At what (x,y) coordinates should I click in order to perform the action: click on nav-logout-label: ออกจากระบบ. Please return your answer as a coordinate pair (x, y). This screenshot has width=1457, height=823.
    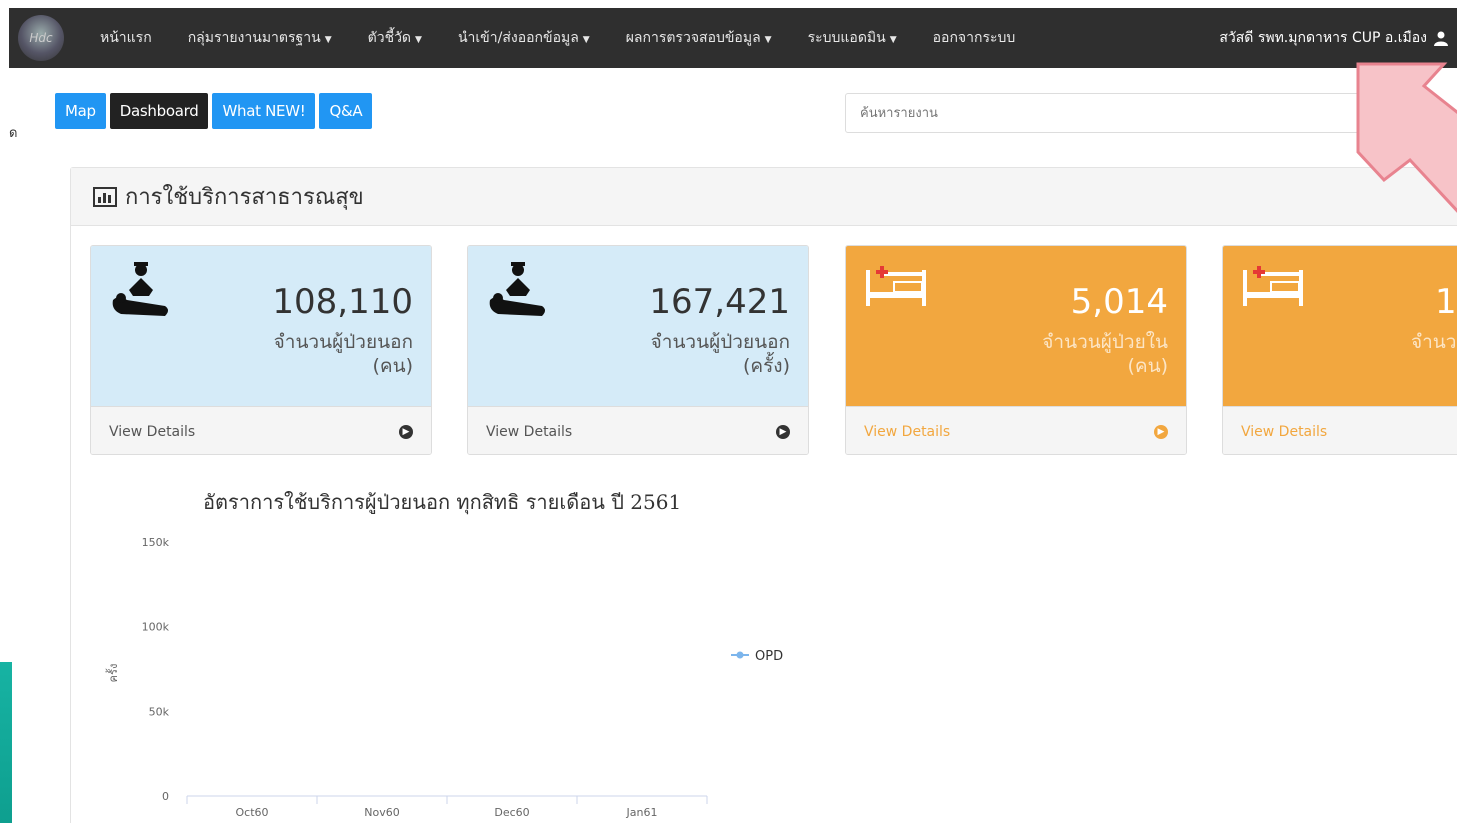
    Looking at the image, I should click on (974, 38).